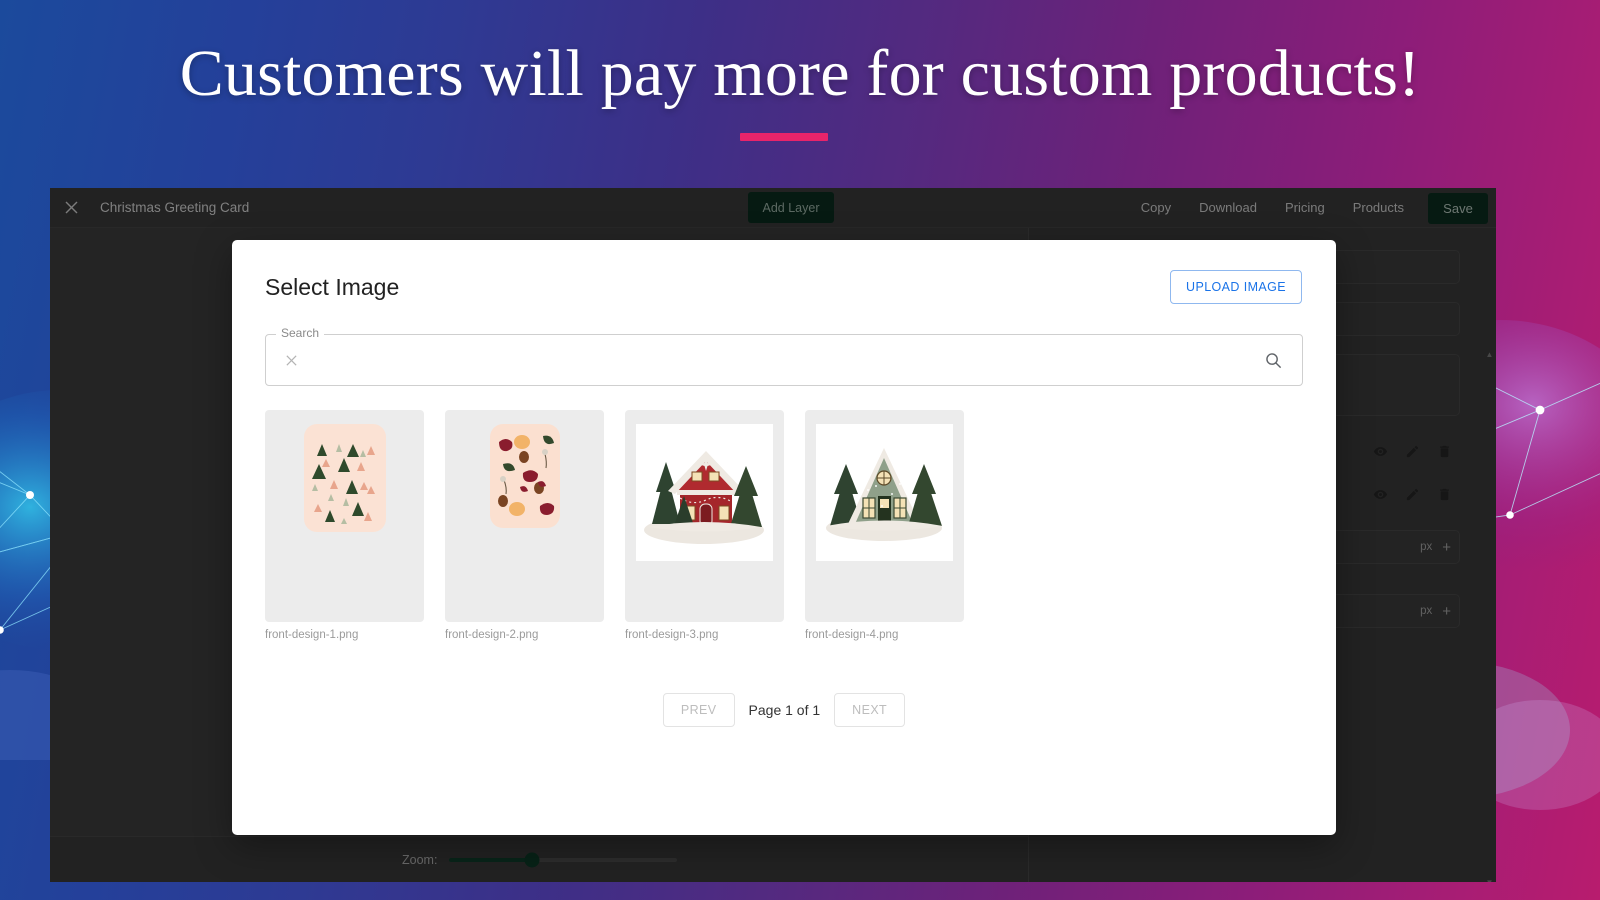 The image size is (1600, 900). What do you see at coordinates (300, 333) in the screenshot?
I see `search-label: Search` at bounding box center [300, 333].